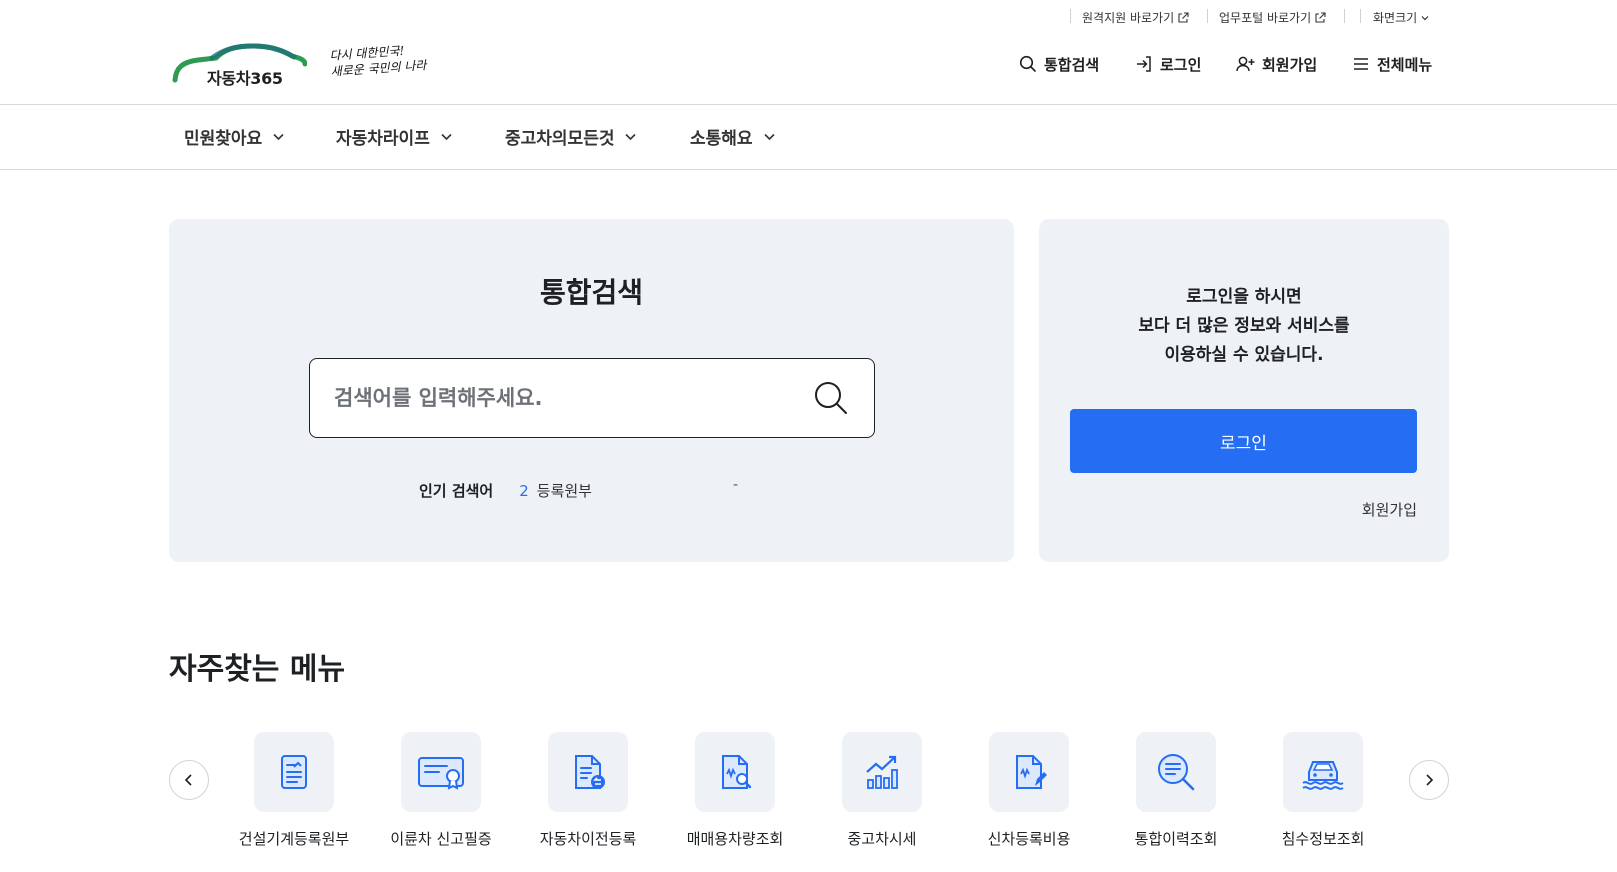  Describe the element at coordinates (1323, 839) in the screenshot. I see `quick-menu-label: 침수정보조회` at that location.